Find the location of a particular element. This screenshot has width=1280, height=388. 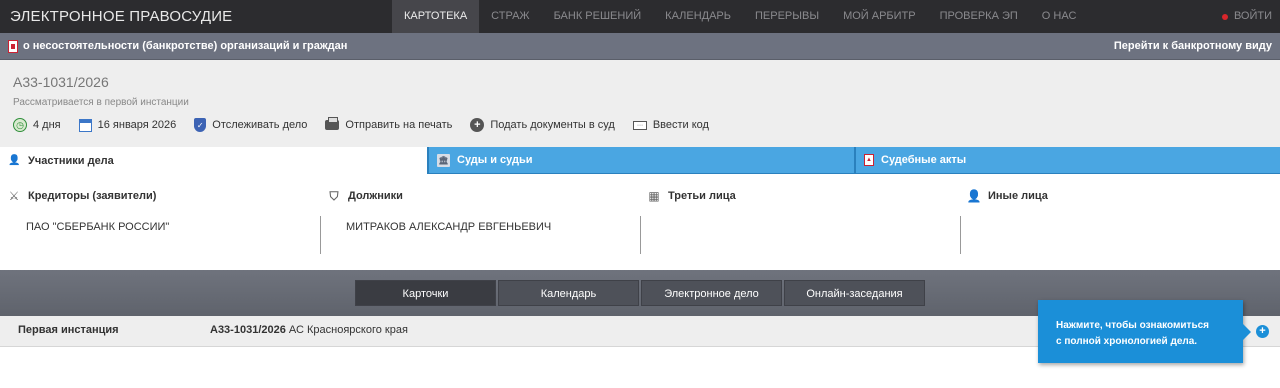

submit-documents-button: + Подать документы в суд is located at coordinates (542, 125).